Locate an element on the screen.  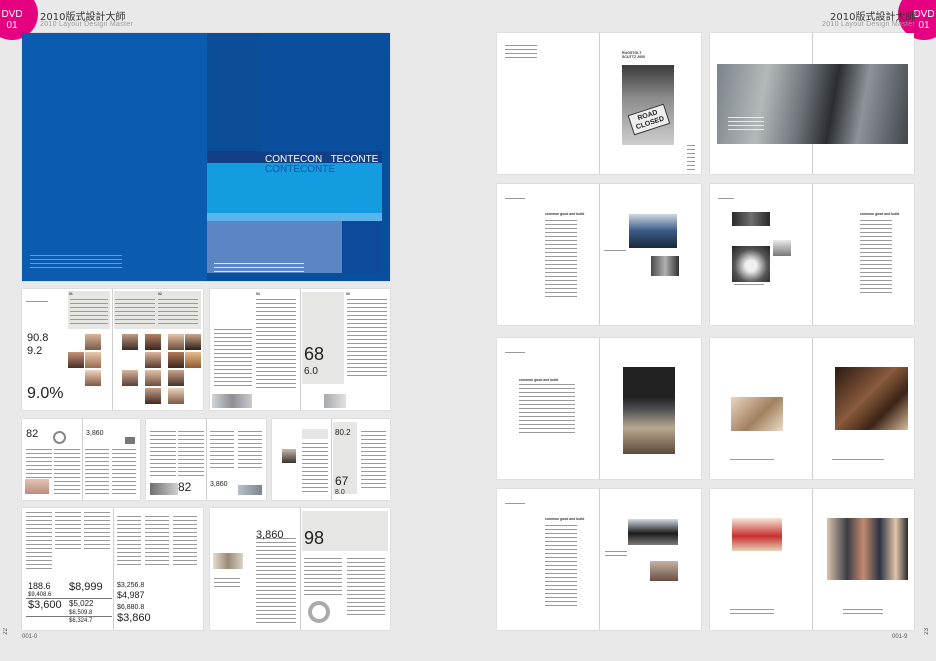
cover-band-navy is located at coordinates (362, 247).